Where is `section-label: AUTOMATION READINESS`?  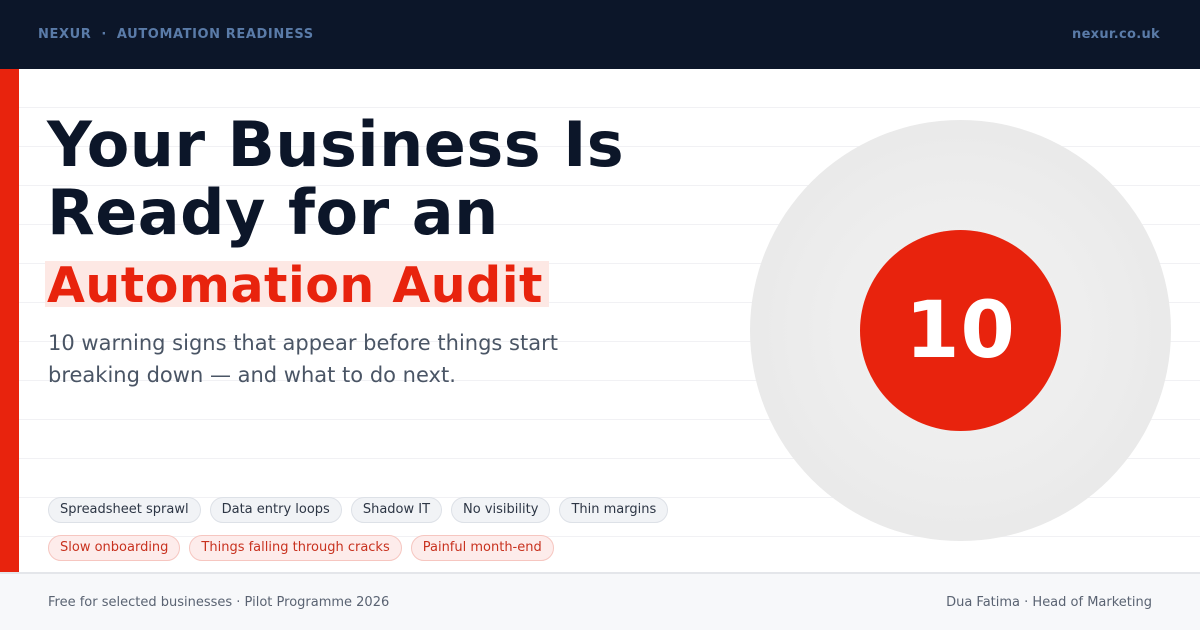
section-label: AUTOMATION READINESS is located at coordinates (215, 34).